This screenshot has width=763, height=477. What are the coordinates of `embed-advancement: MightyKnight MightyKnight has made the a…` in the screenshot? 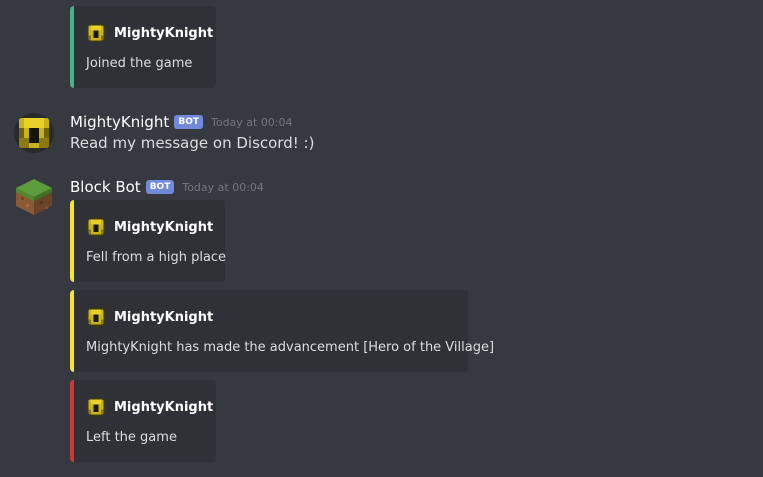 It's located at (282, 331).